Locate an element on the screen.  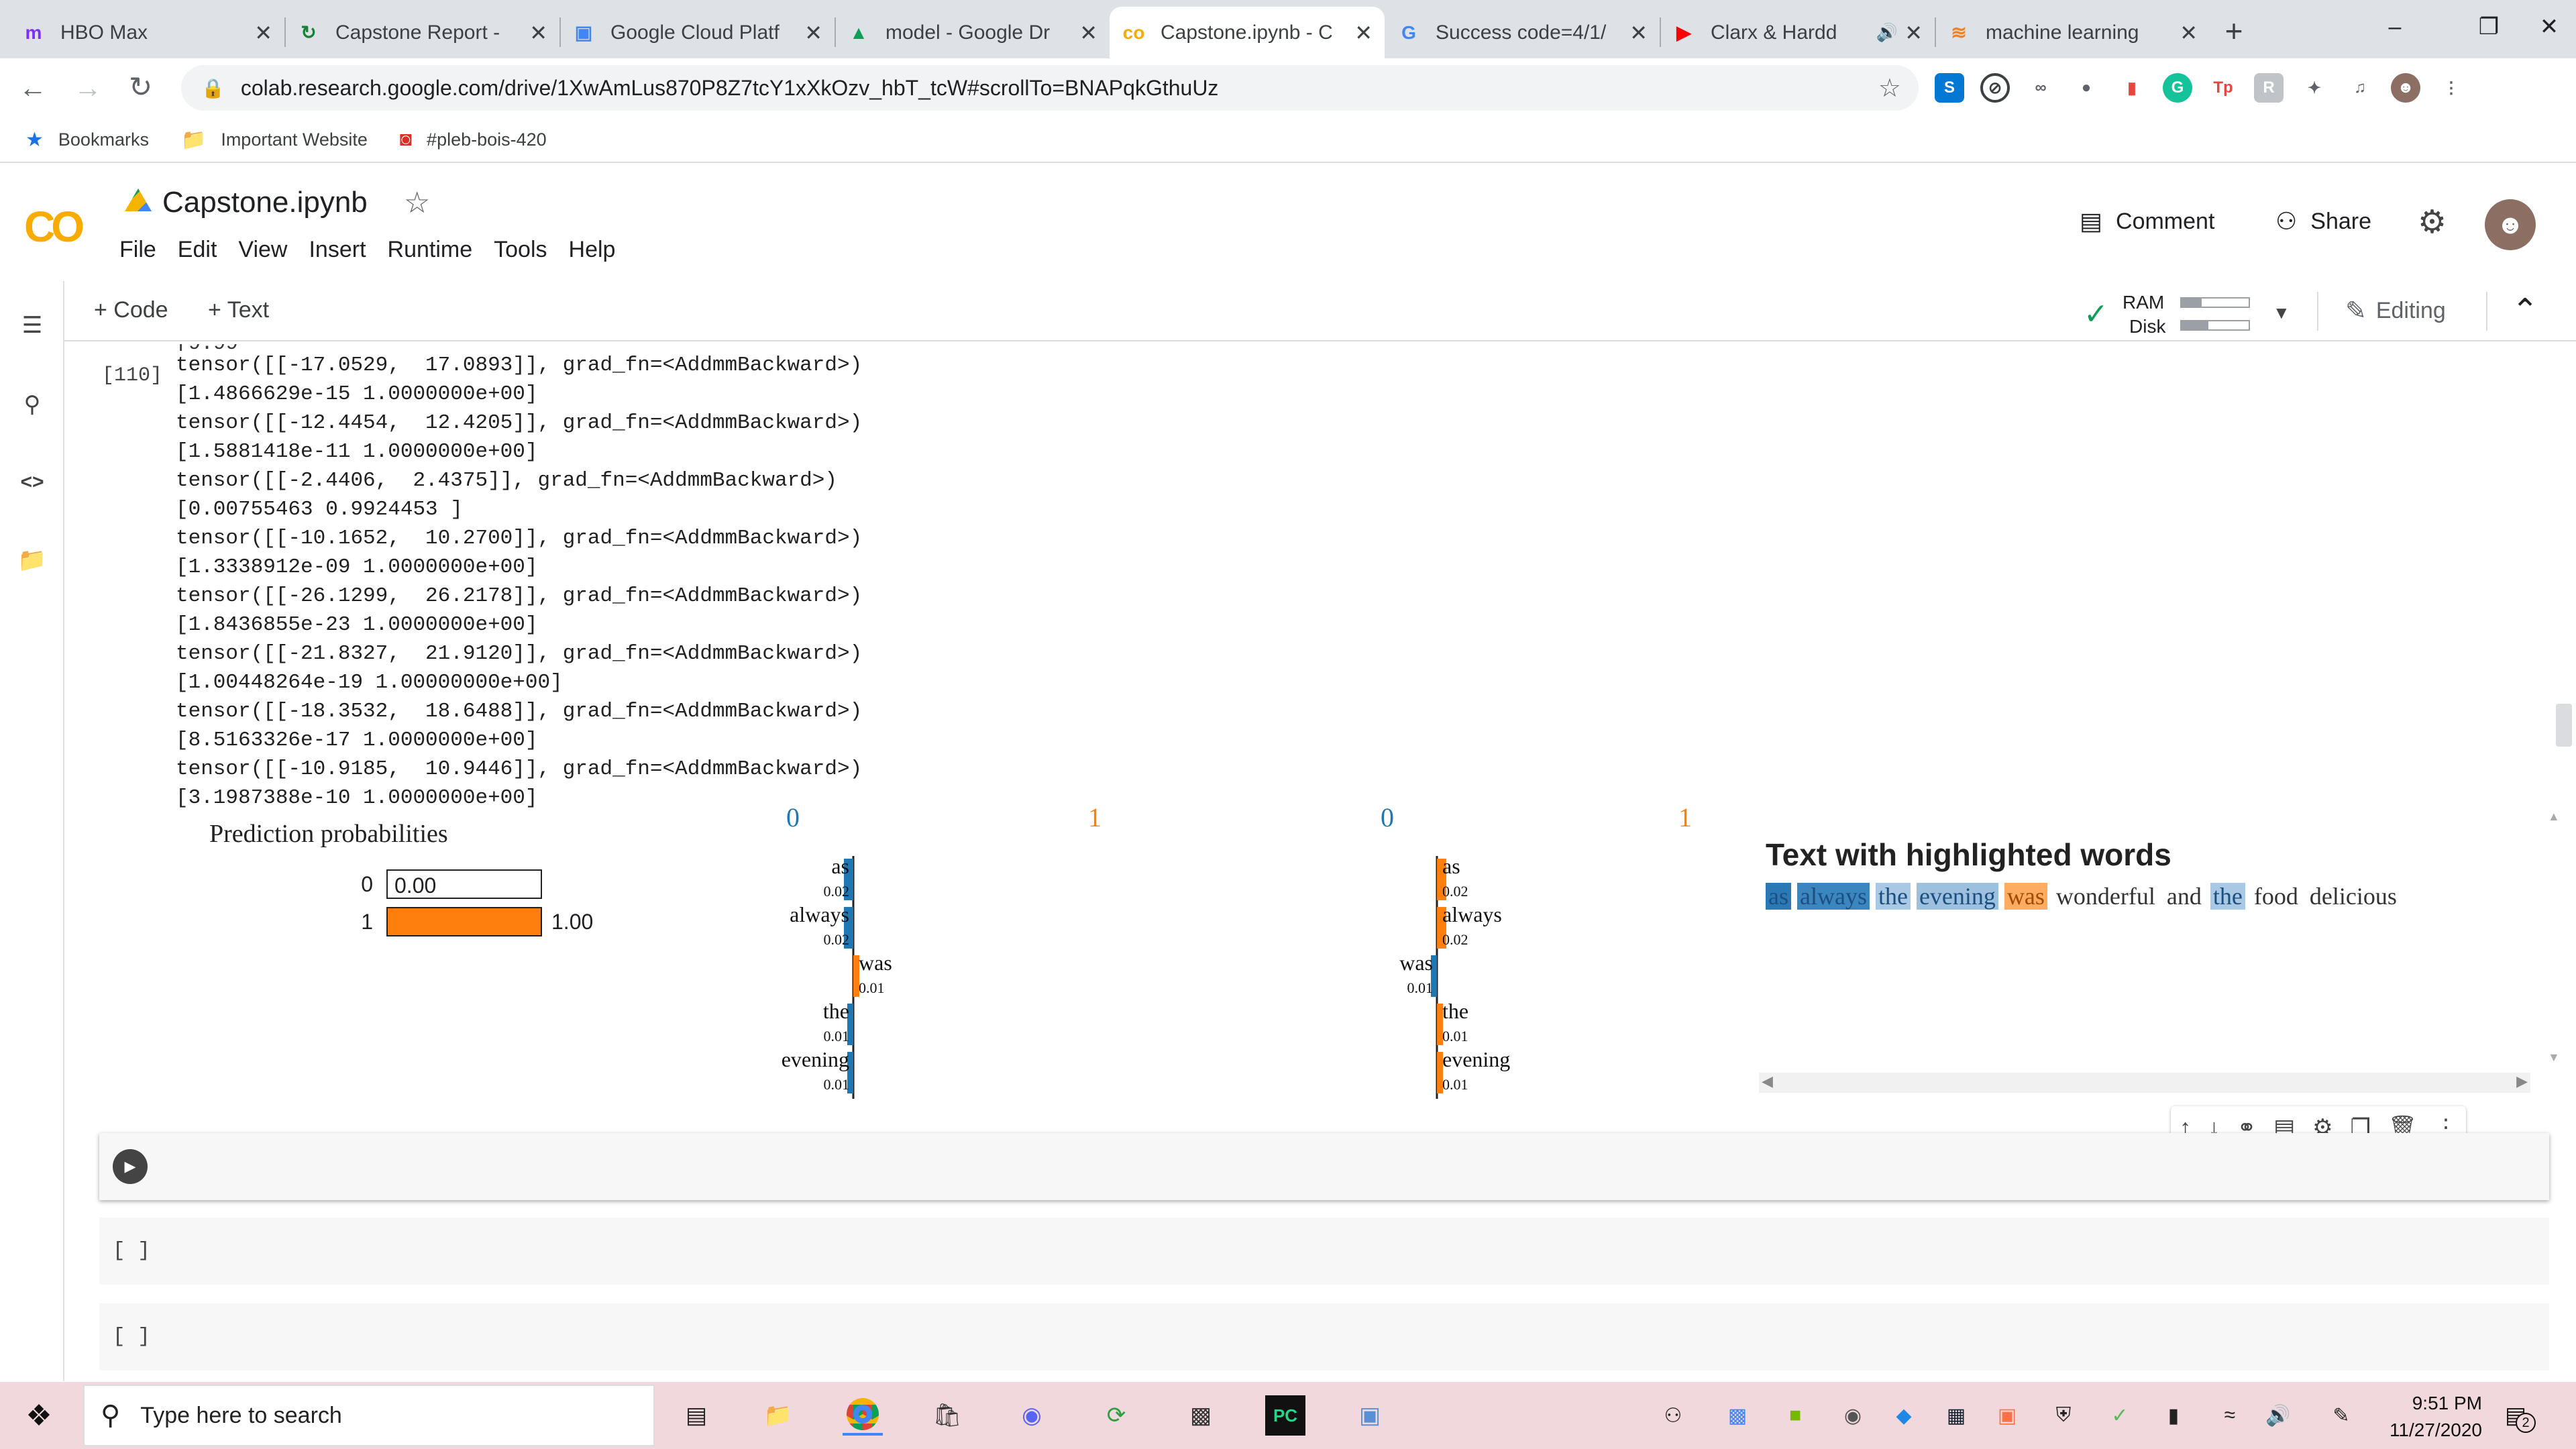
minimize-button: – is located at coordinates (2395, 27).